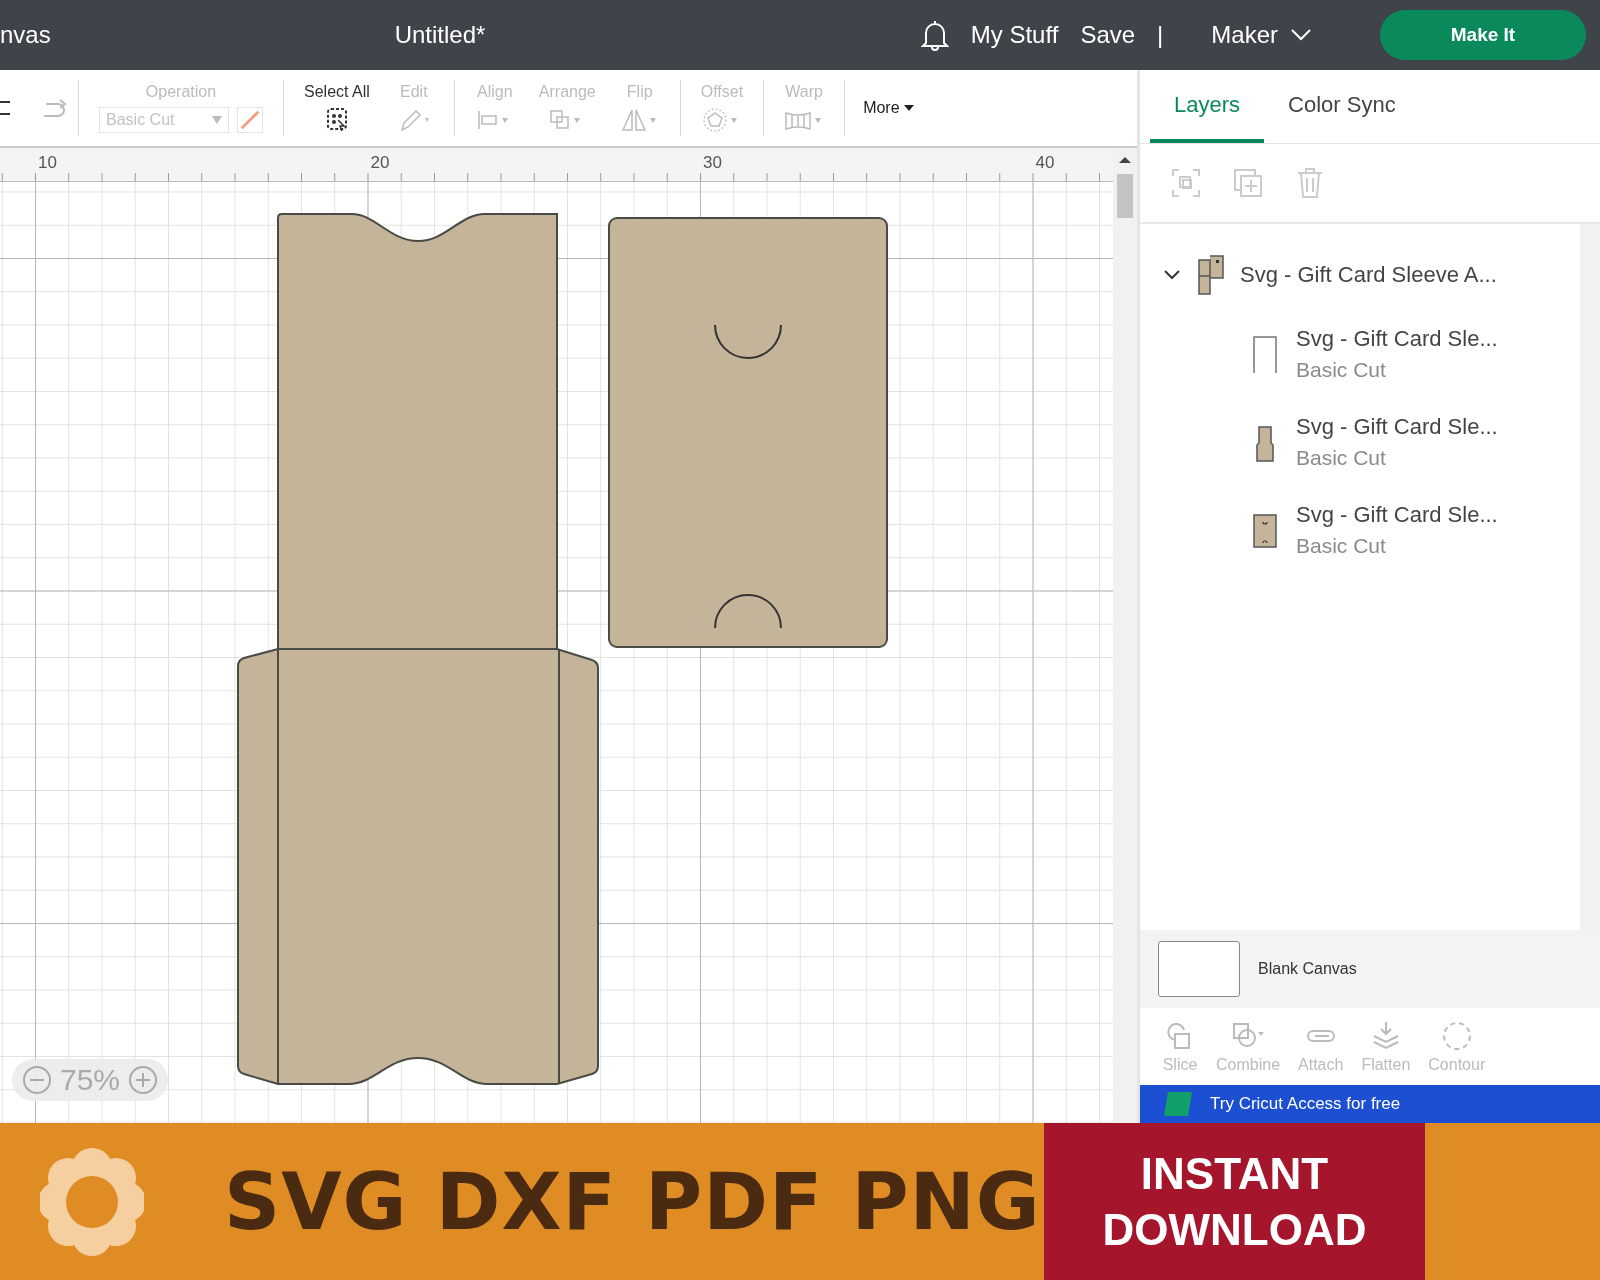  What do you see at coordinates (1207, 106) in the screenshot?
I see `panel-tab: Layers` at bounding box center [1207, 106].